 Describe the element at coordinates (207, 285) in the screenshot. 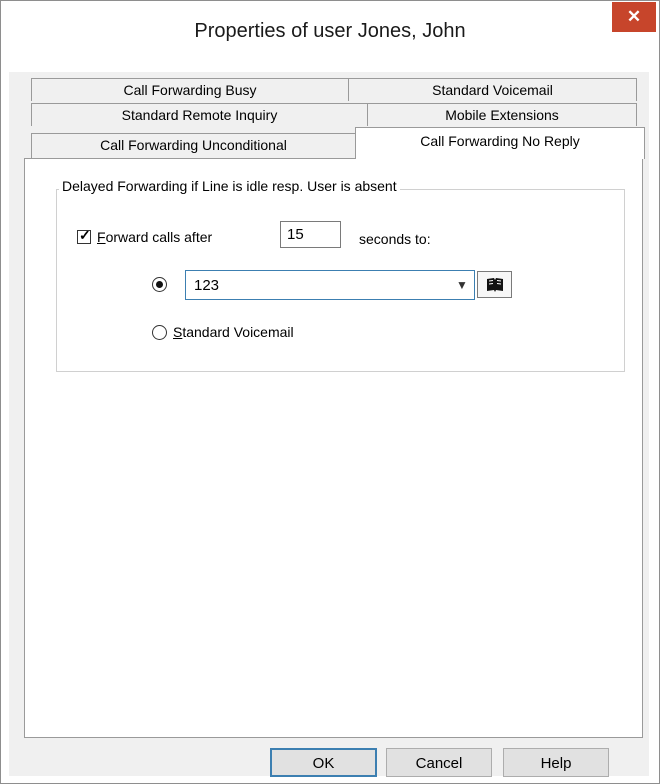

I see `destination-number-value: 123` at that location.